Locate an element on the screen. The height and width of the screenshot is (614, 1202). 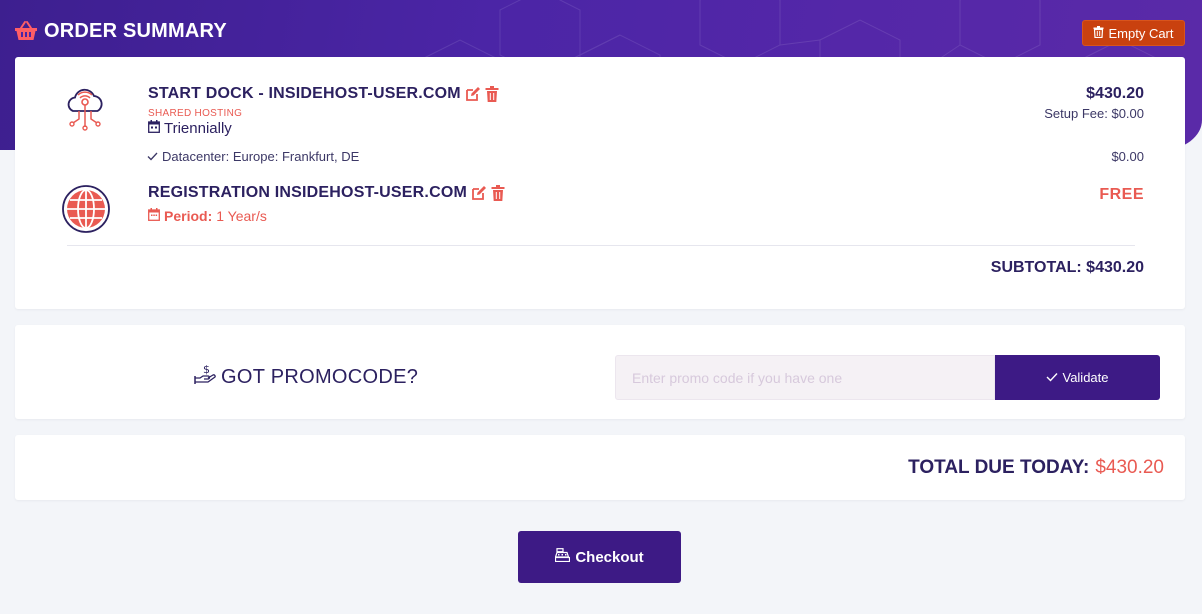
billing-cycle: Triennially is located at coordinates (190, 128).